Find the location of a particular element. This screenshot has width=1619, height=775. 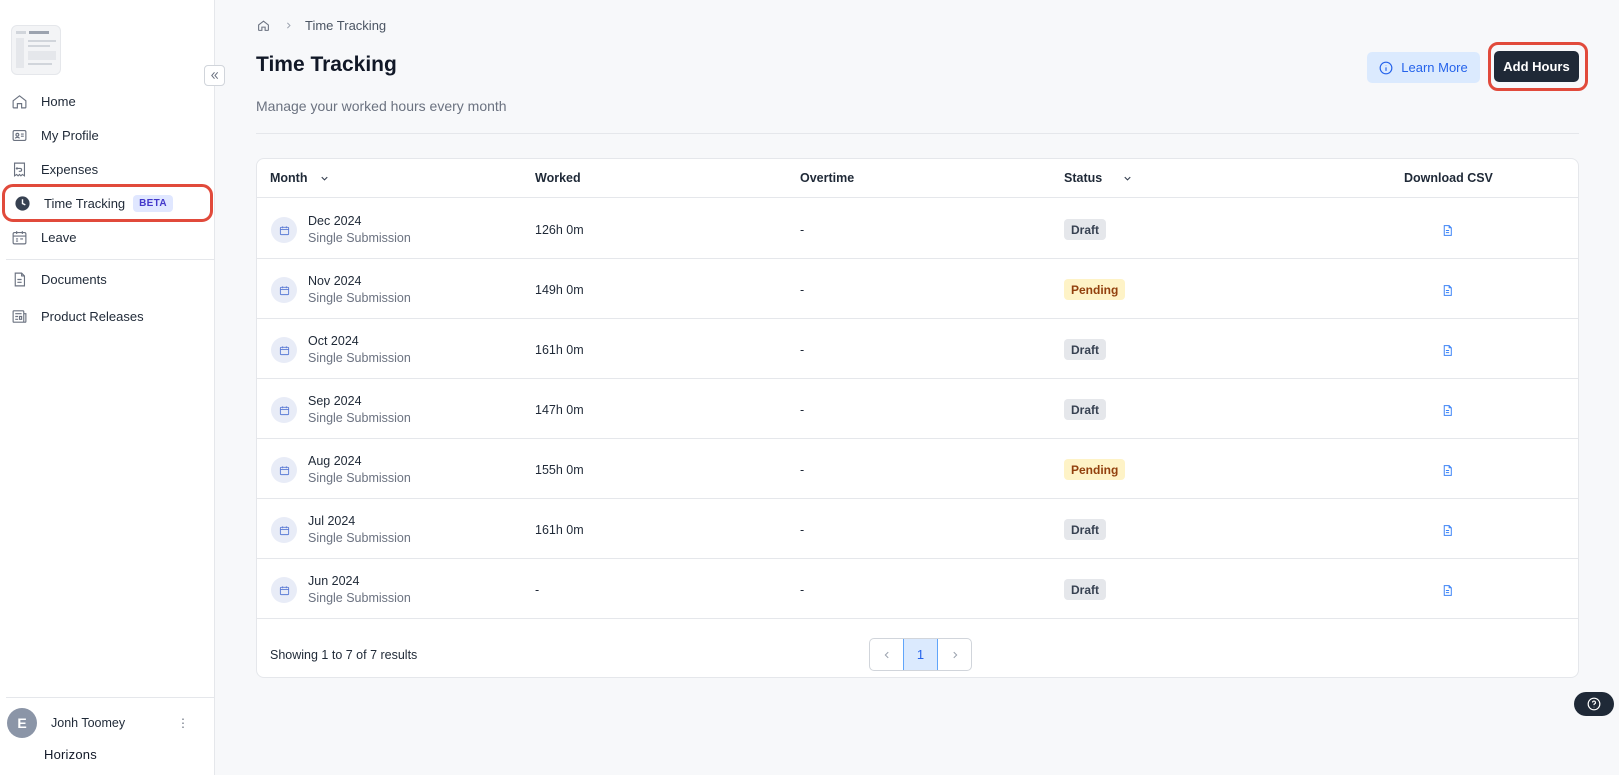

results-summary: Showing 1 to 7 of 7 results is located at coordinates (344, 655).